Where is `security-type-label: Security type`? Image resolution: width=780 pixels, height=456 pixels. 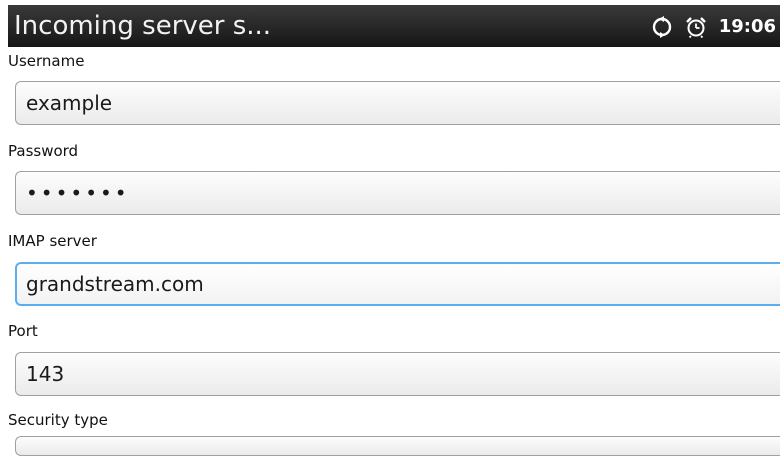 security-type-label: Security type is located at coordinates (58, 420).